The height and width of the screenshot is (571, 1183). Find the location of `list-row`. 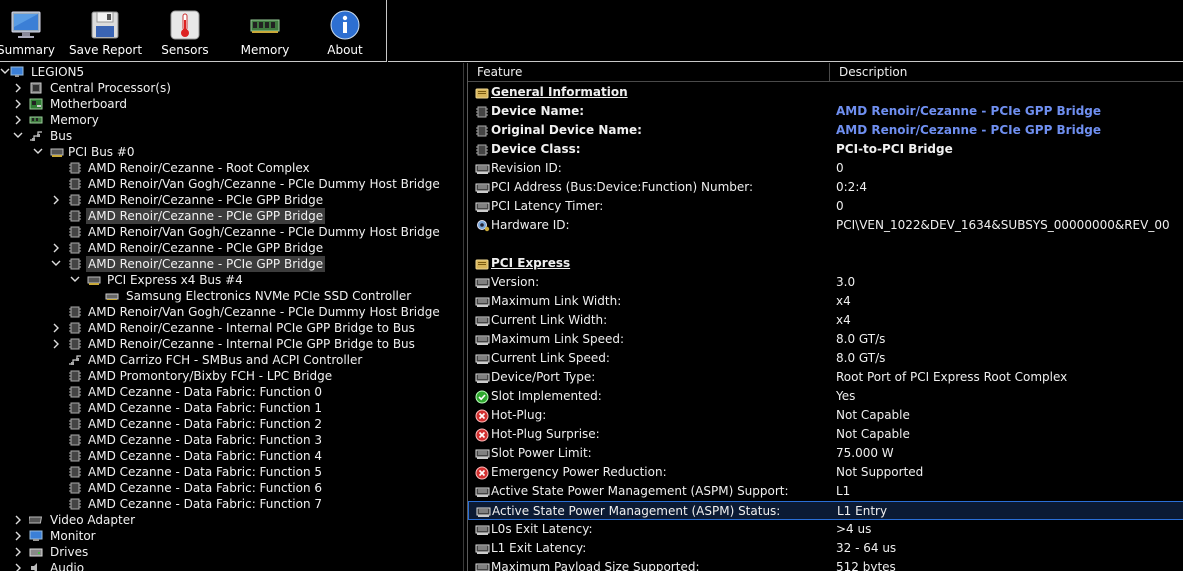

list-row is located at coordinates (825, 244).